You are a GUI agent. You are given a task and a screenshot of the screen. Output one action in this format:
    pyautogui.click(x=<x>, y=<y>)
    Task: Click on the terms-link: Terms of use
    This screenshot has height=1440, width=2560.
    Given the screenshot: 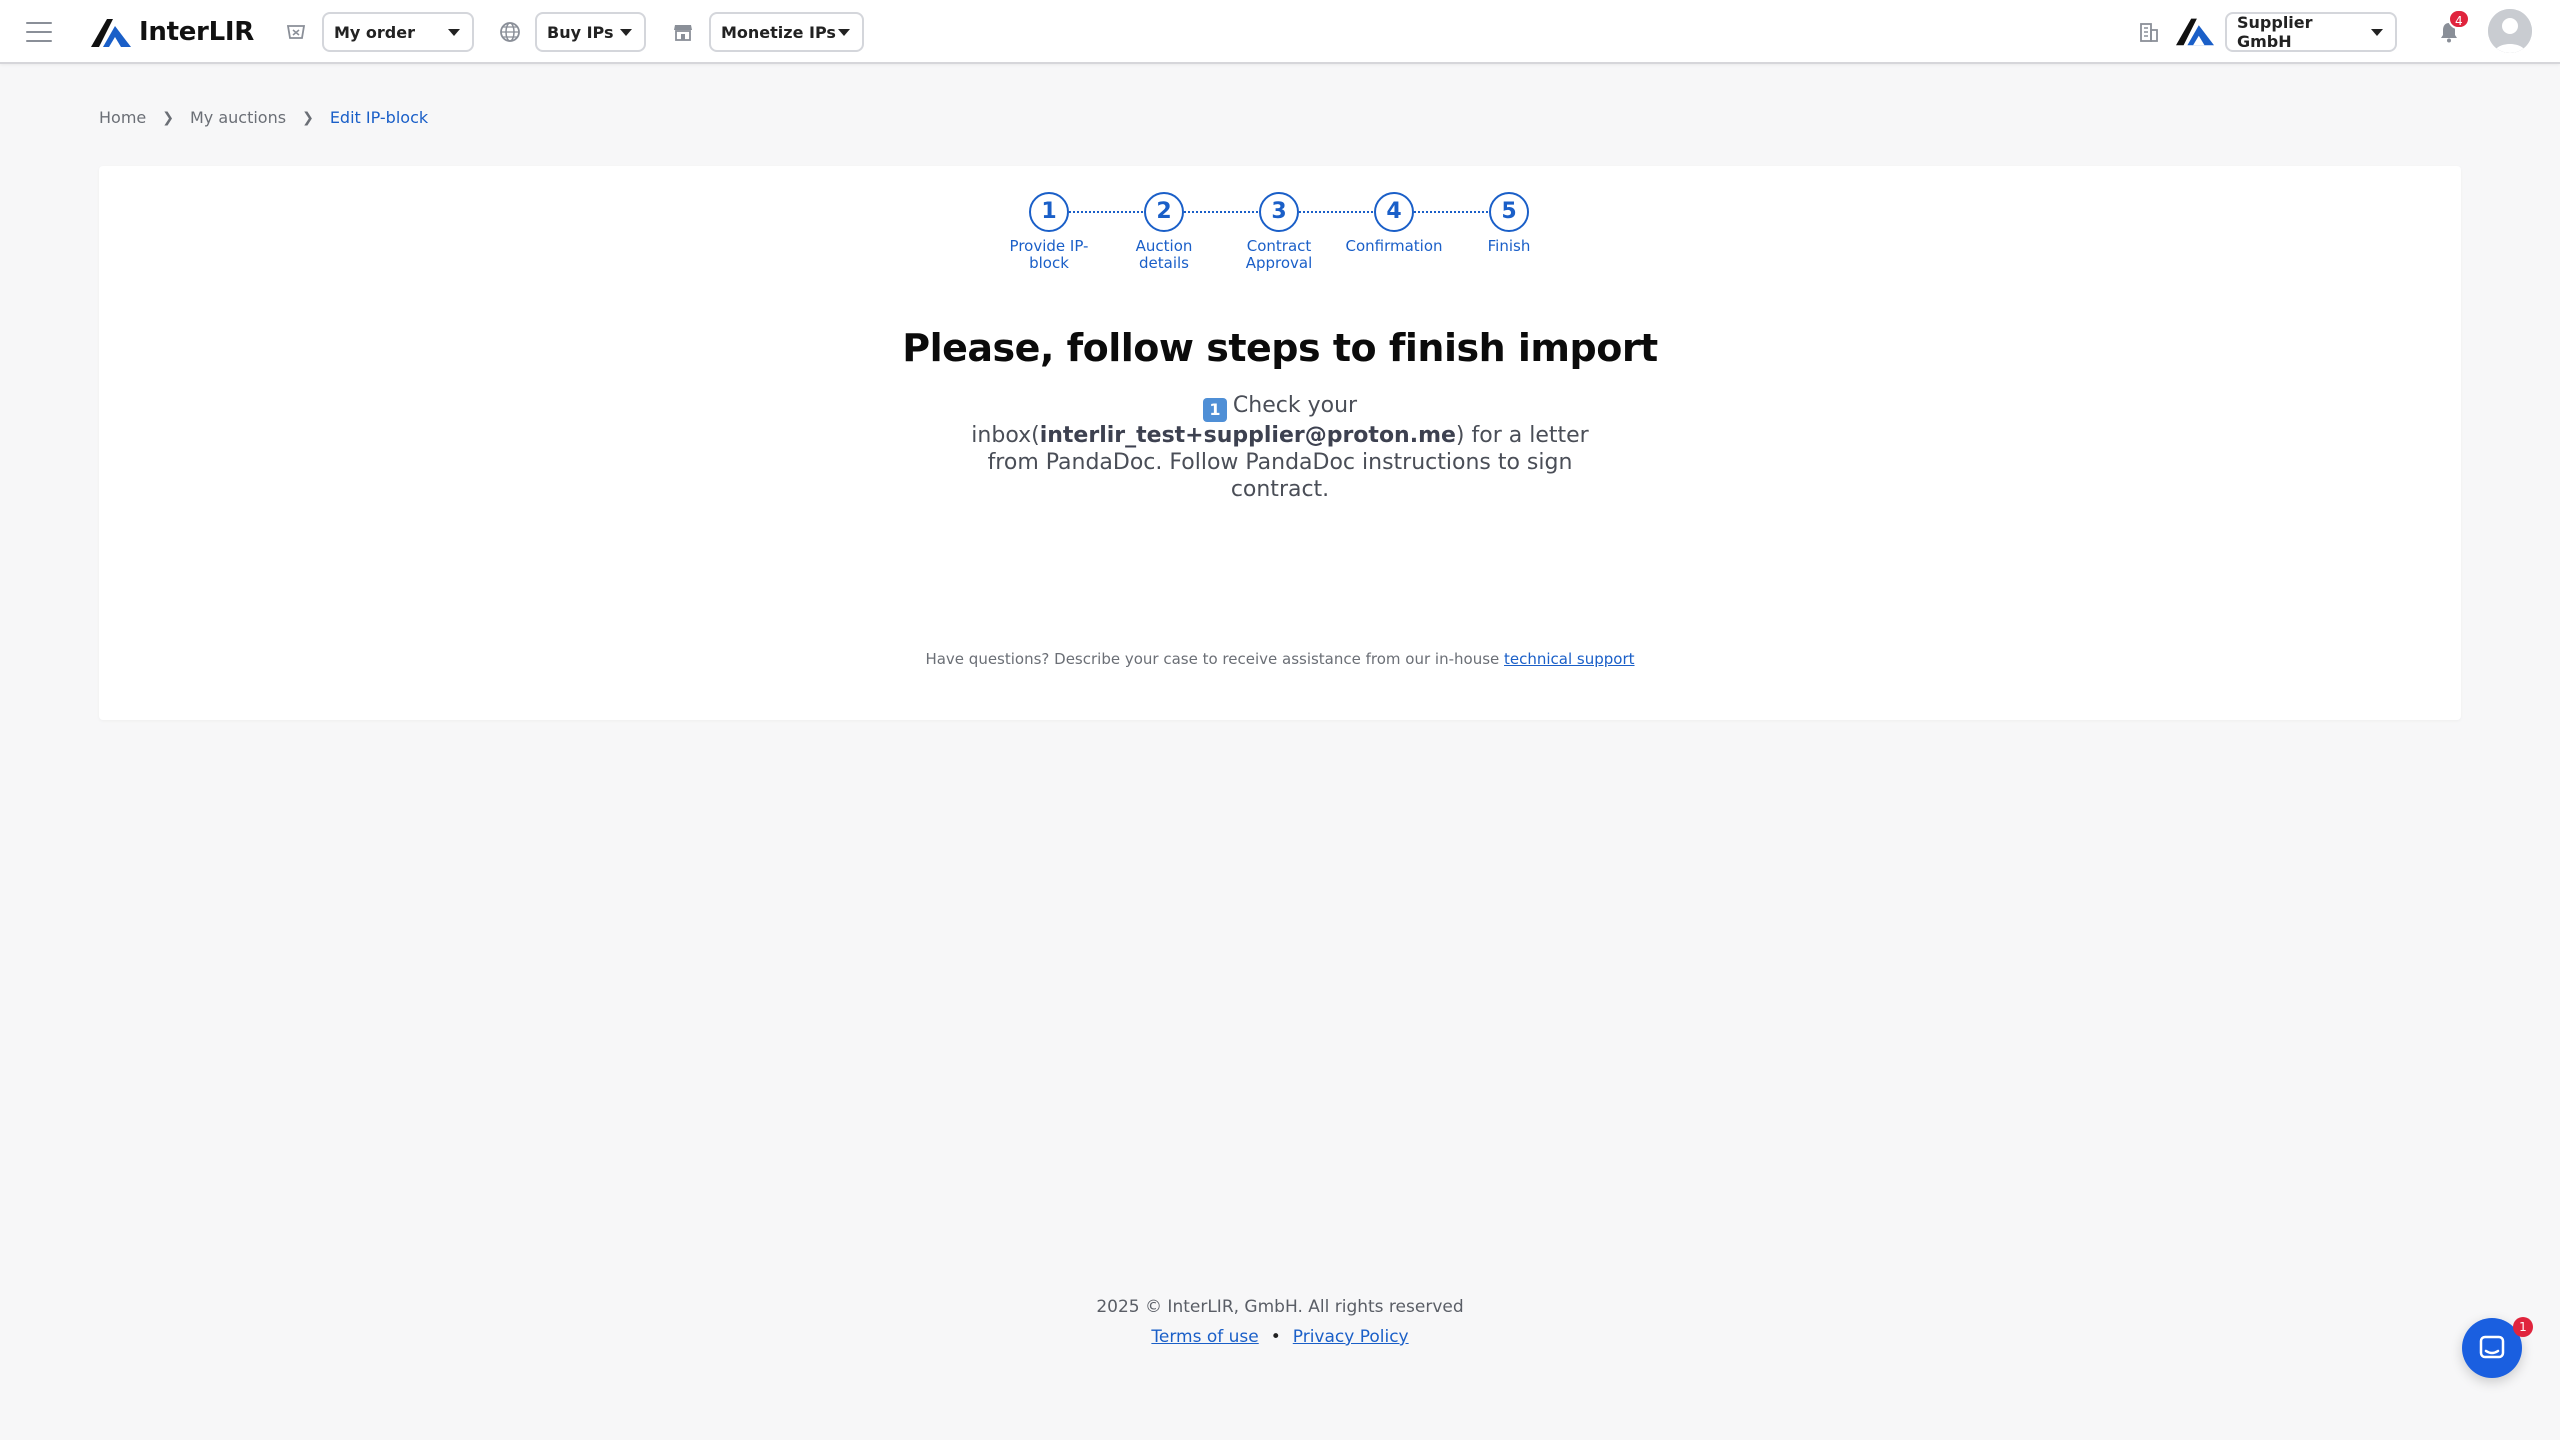 What is the action you would take?
    pyautogui.click(x=1204, y=1337)
    